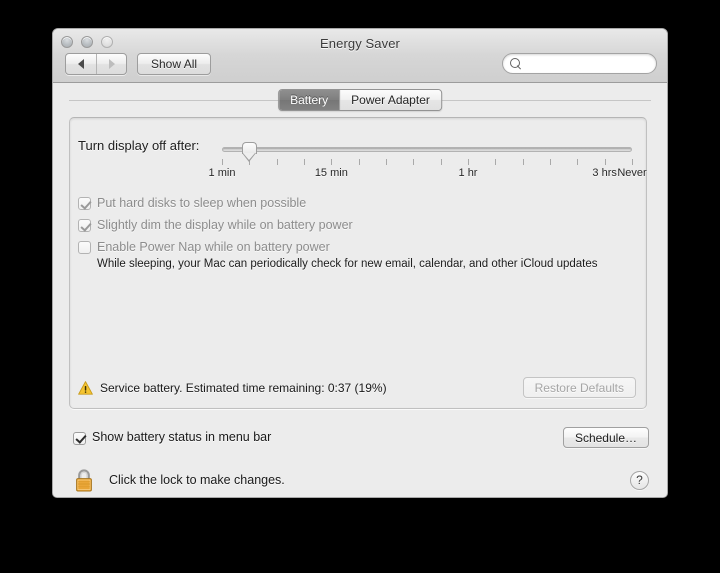  Describe the element at coordinates (213, 247) in the screenshot. I see `option-label-power-nap: Enable Power Nap while on battery power` at that location.